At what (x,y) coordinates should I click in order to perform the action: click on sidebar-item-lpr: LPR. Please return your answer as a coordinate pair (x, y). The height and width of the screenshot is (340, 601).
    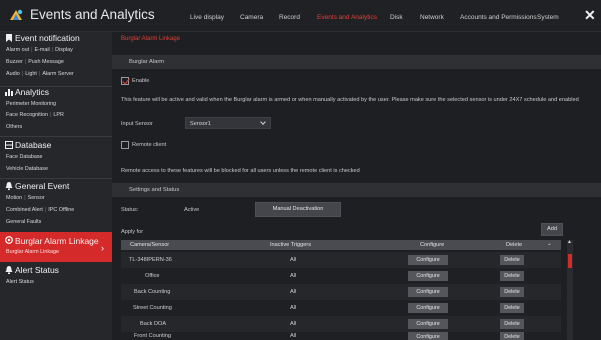
    Looking at the image, I should click on (58, 115).